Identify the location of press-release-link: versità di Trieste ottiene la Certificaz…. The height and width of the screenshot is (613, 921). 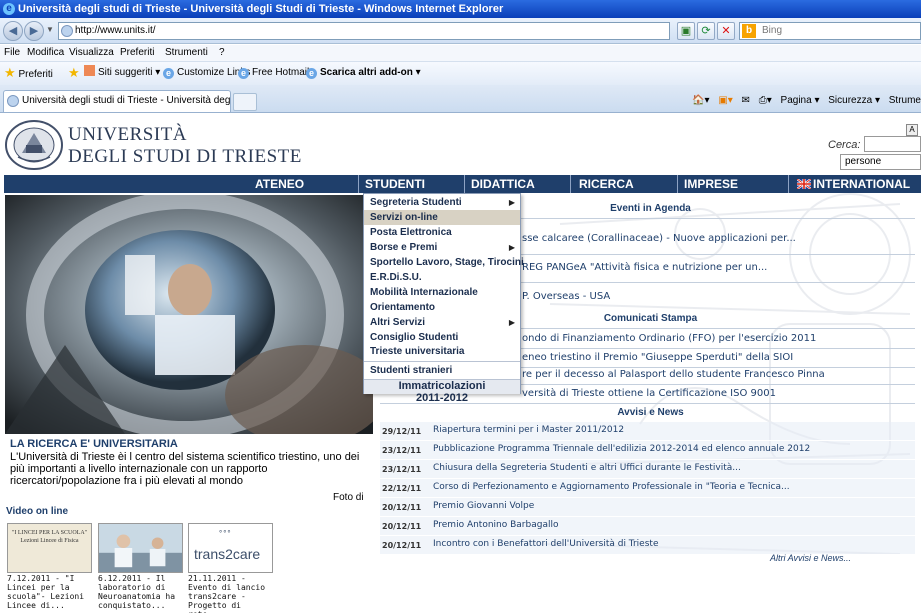
(649, 393).